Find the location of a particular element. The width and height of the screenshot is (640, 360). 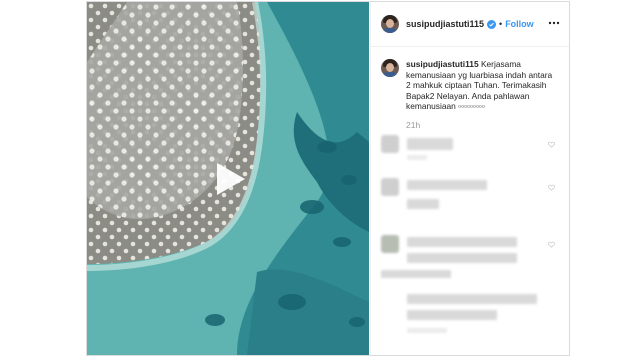

caption-avatar is located at coordinates (390, 68).